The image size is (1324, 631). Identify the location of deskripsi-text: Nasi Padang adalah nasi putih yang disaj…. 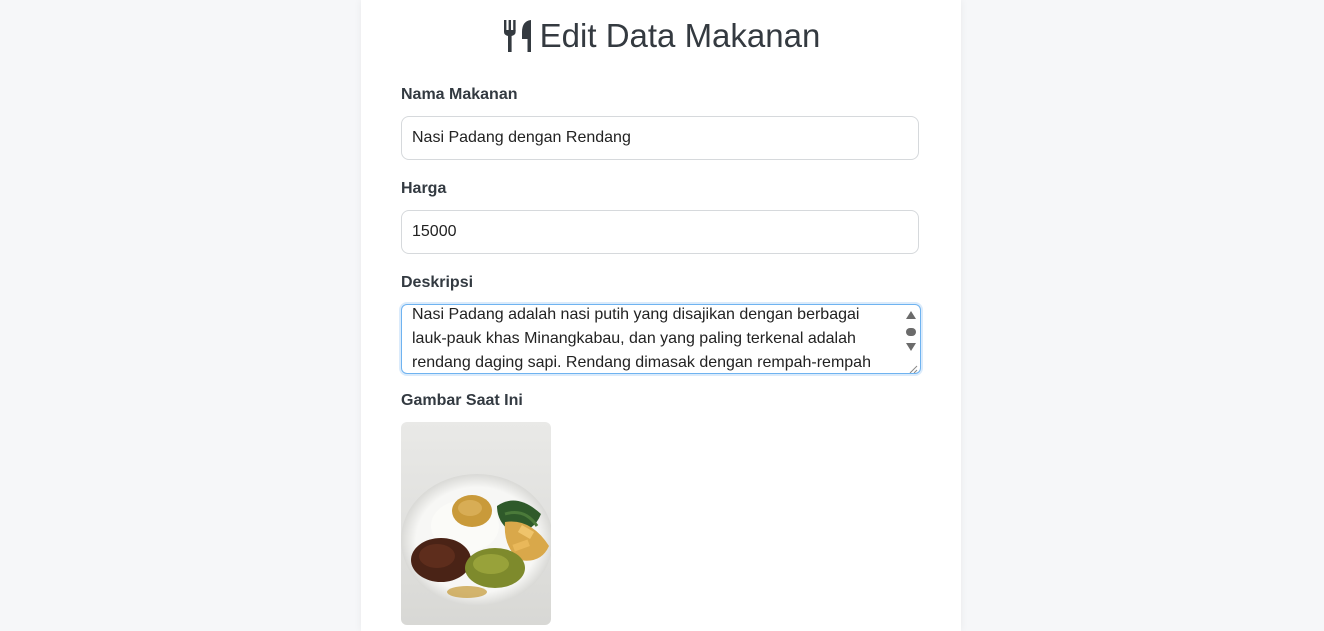
(647, 339).